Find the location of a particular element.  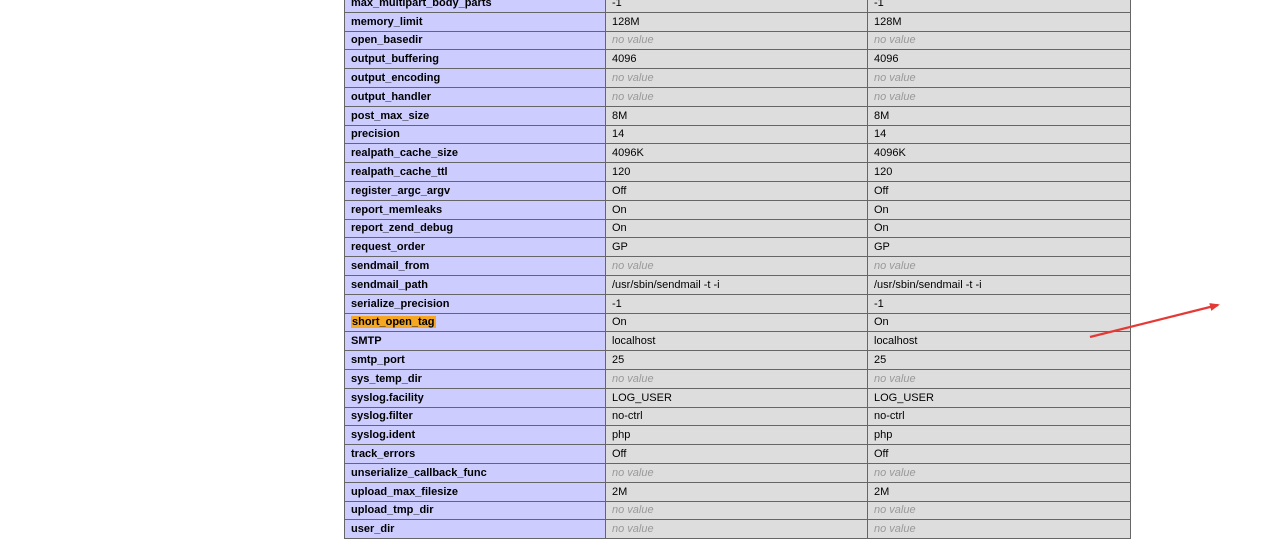

config-row: request_order GP GP is located at coordinates (737, 247).